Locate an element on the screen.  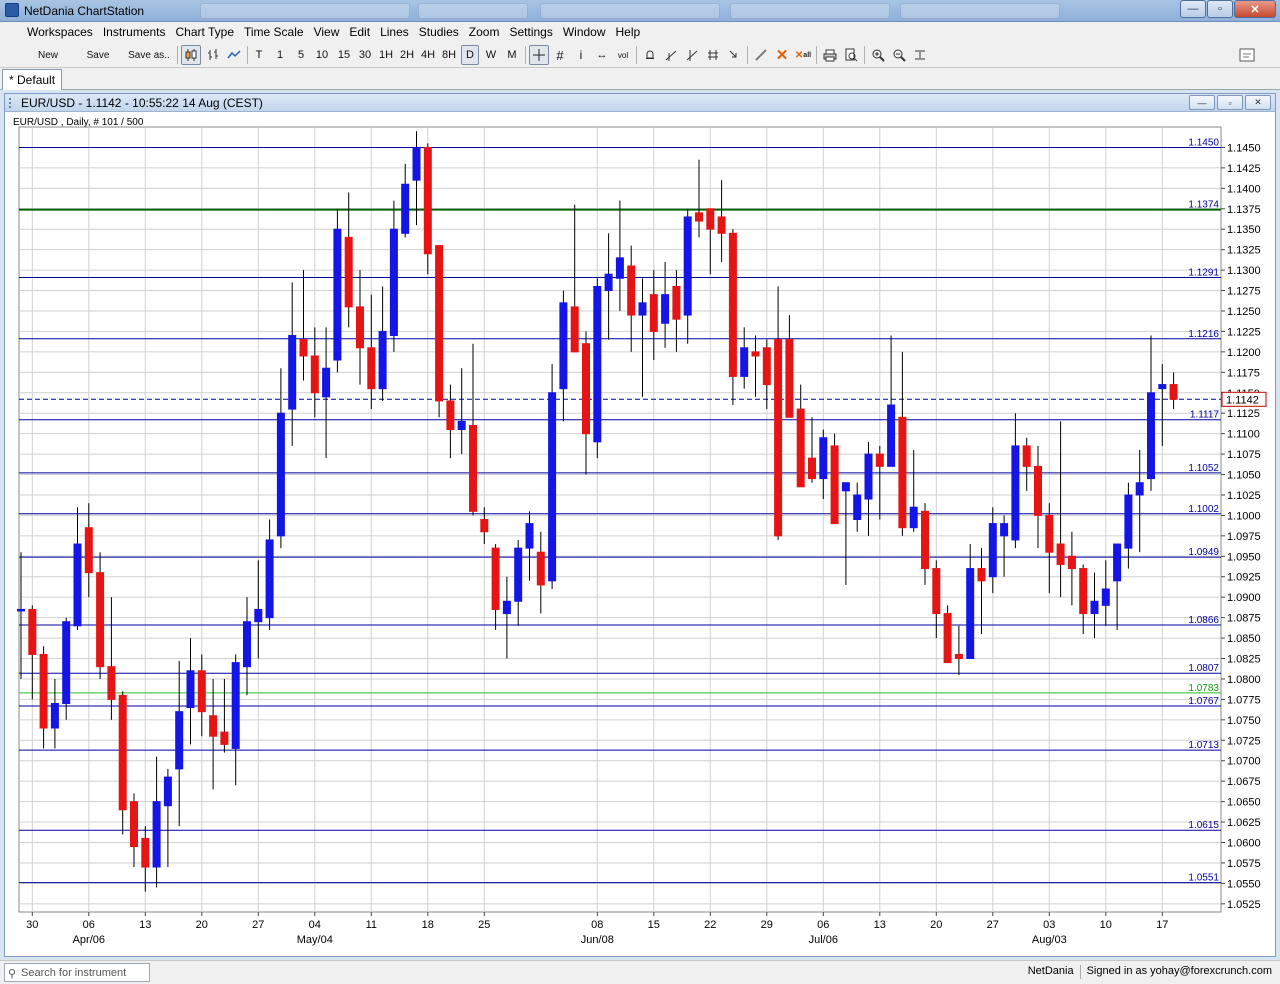
crosshair-icon is located at coordinates (539, 55).